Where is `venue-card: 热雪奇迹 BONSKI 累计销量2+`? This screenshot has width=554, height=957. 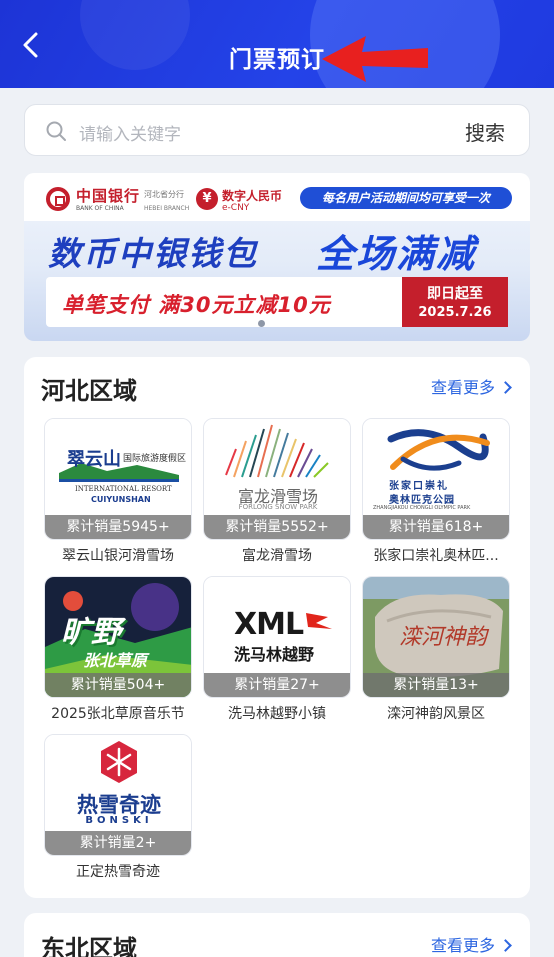 venue-card: 热雪奇迹 BONSKI 累计销量2+ is located at coordinates (118, 795).